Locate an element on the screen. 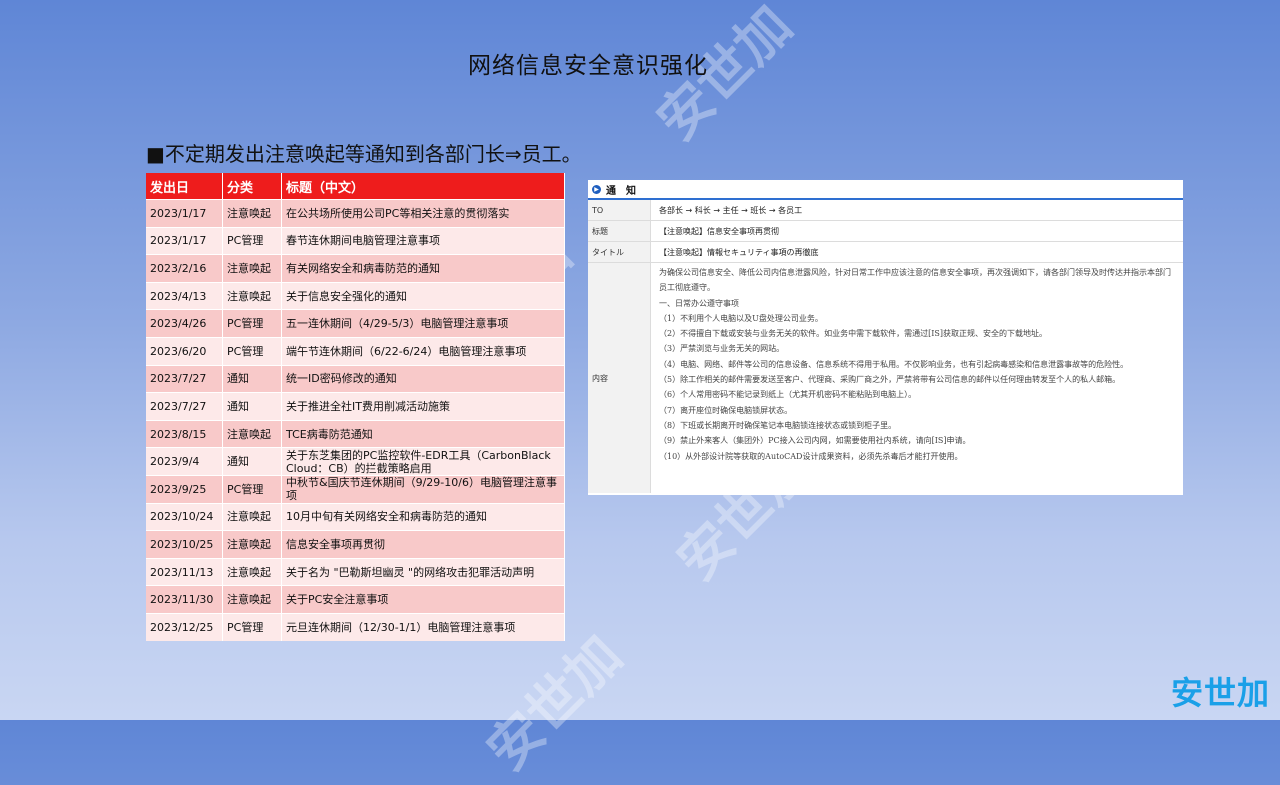 The image size is (1280, 785). to-value: 各部长 → 科长 → 主任 → 班长 → 各员工 is located at coordinates (731, 210).